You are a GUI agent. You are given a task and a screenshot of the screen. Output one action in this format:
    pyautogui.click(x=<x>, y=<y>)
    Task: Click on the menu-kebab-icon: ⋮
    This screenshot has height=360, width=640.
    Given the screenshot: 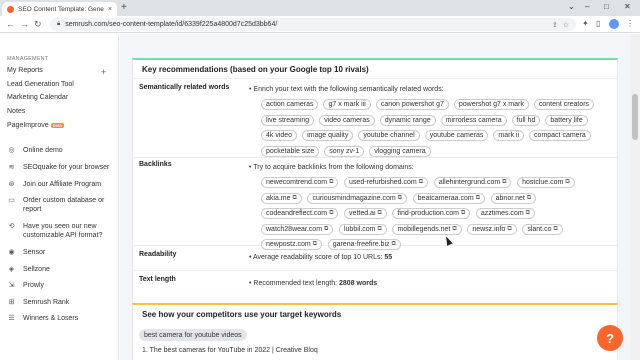 What is the action you would take?
    pyautogui.click(x=630, y=23)
    